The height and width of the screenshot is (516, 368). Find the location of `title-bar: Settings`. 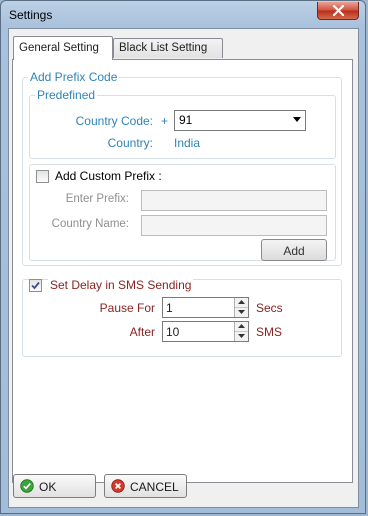

title-bar: Settings is located at coordinates (183, 15).